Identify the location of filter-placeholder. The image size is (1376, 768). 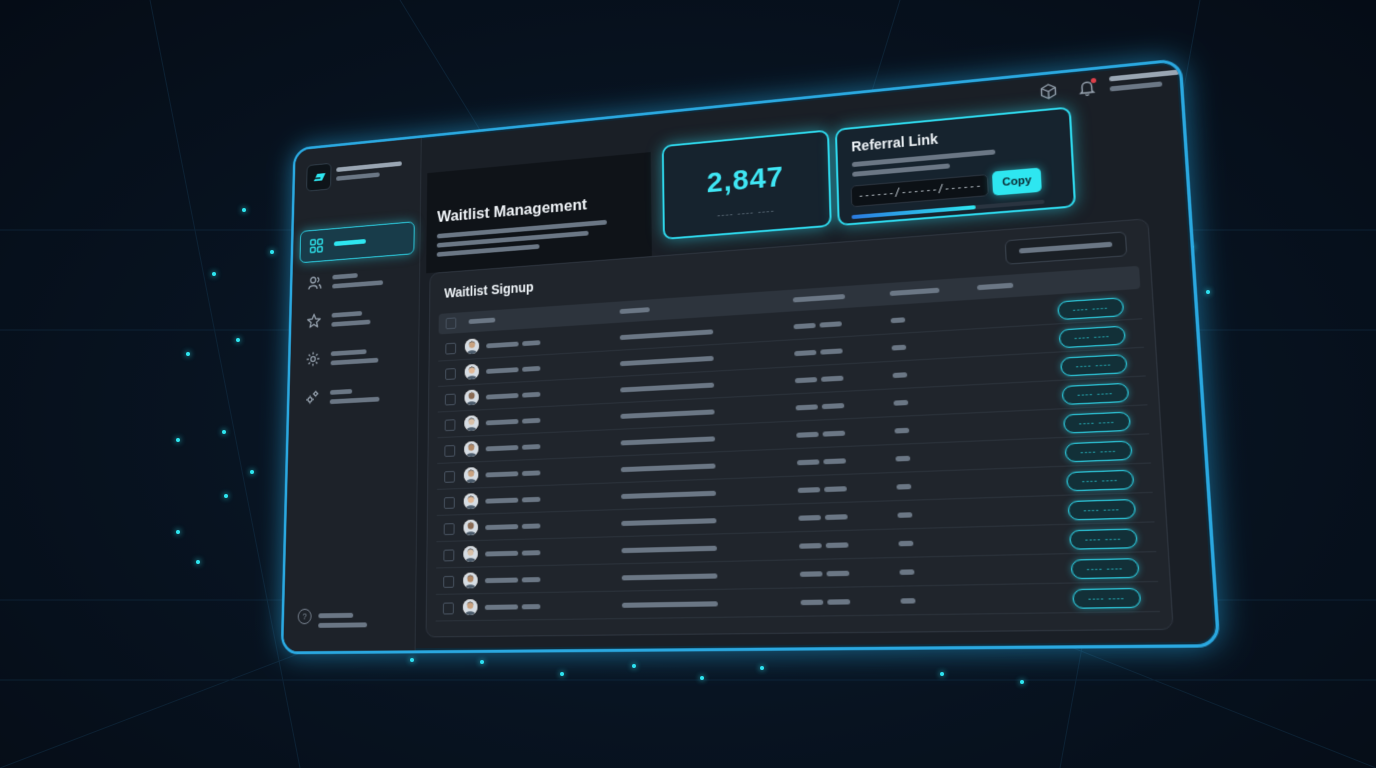
(1065, 248).